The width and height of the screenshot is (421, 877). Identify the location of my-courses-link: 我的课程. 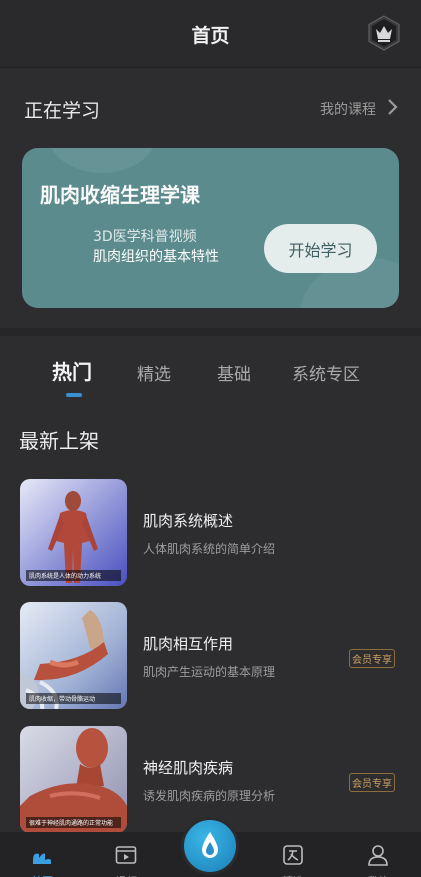
(348, 109).